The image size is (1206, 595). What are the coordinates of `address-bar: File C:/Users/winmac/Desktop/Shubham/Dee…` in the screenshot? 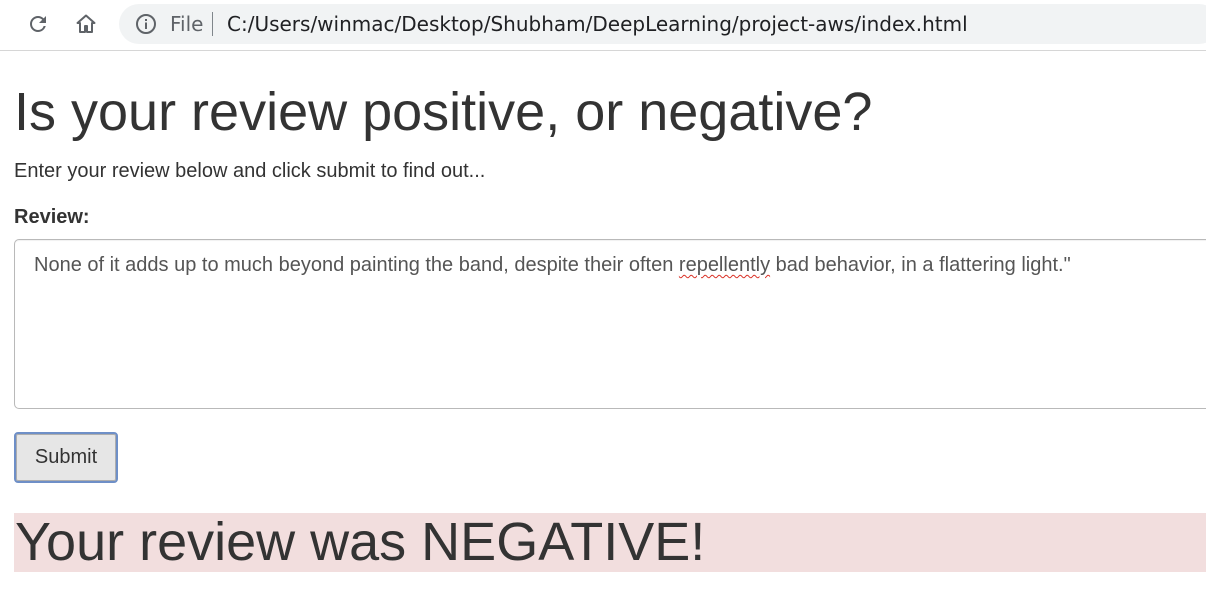 It's located at (662, 24).